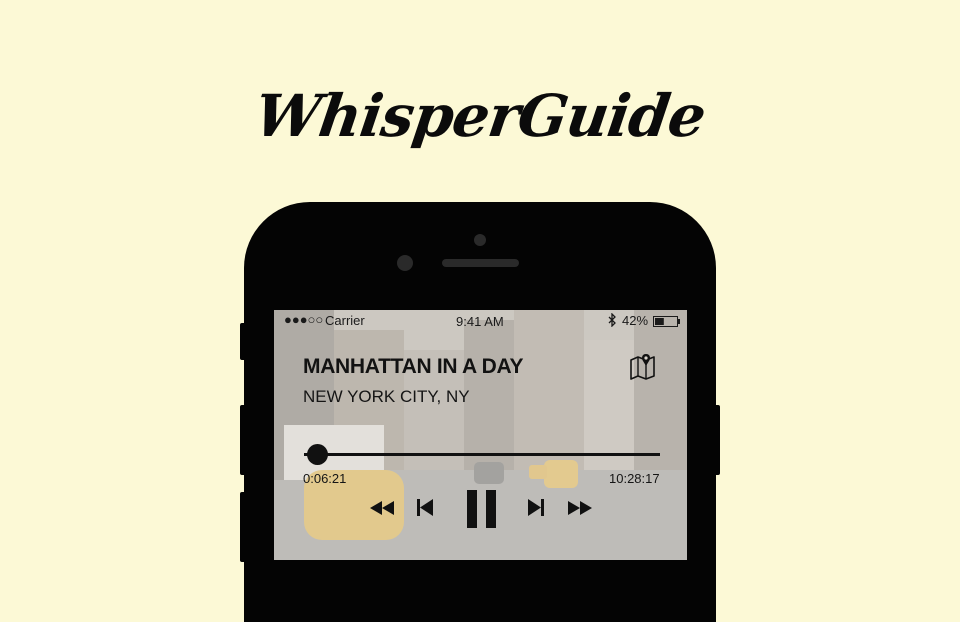  What do you see at coordinates (405, 263) in the screenshot?
I see `front-camera` at bounding box center [405, 263].